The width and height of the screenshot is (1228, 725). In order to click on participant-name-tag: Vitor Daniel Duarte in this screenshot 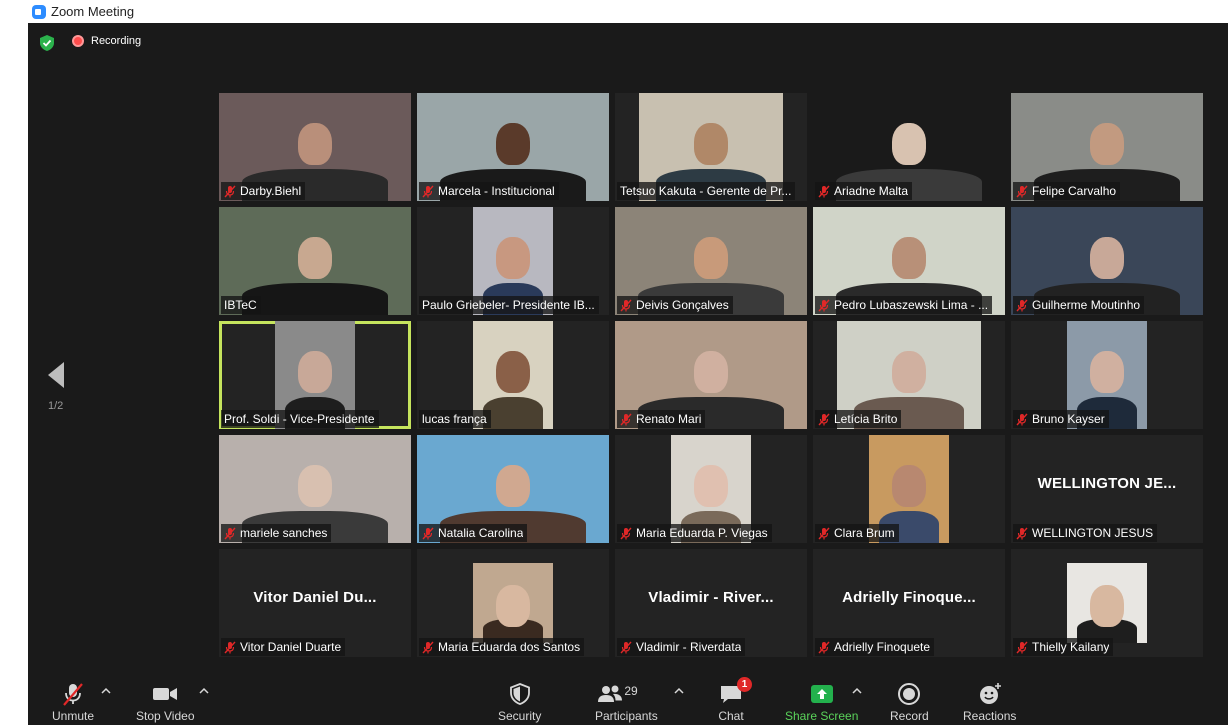, I will do `click(283, 647)`.